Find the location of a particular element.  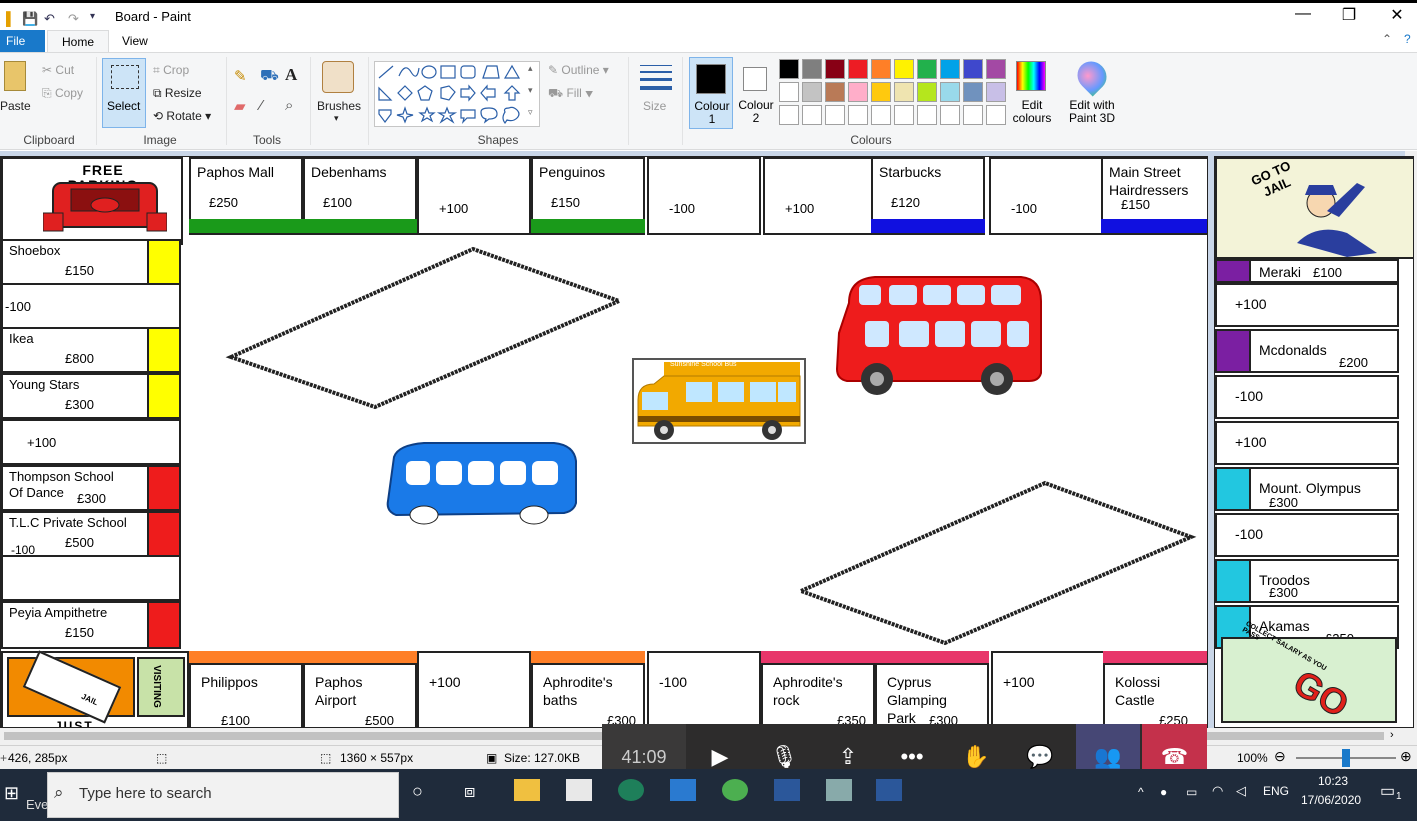

cut-button: ✂ Cut is located at coordinates (58, 70).